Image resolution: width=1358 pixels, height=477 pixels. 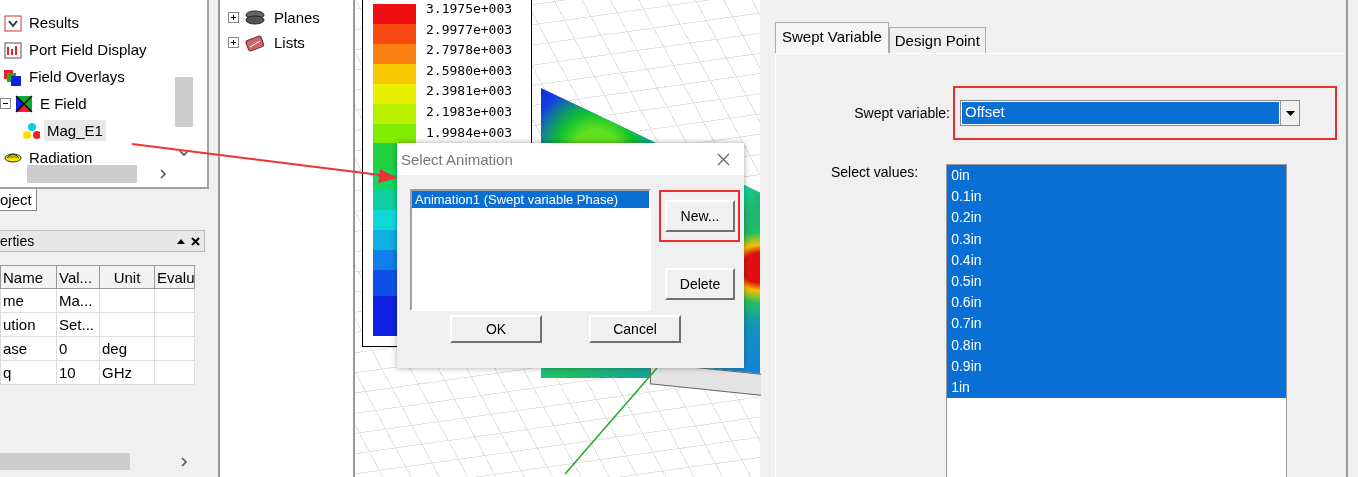 I want to click on table-cell: deg, so click(x=127, y=348).